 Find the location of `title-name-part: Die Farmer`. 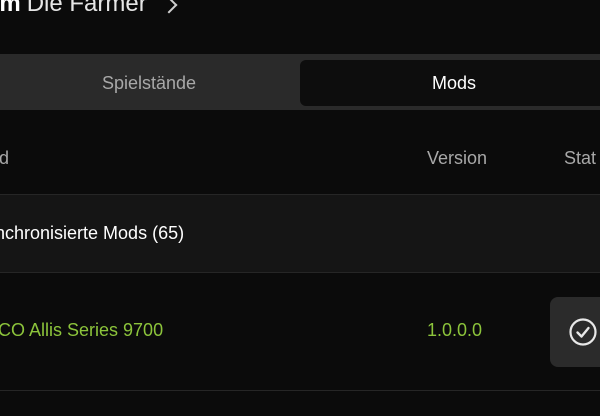

title-name-part: Die Farmer is located at coordinates (86, 8).